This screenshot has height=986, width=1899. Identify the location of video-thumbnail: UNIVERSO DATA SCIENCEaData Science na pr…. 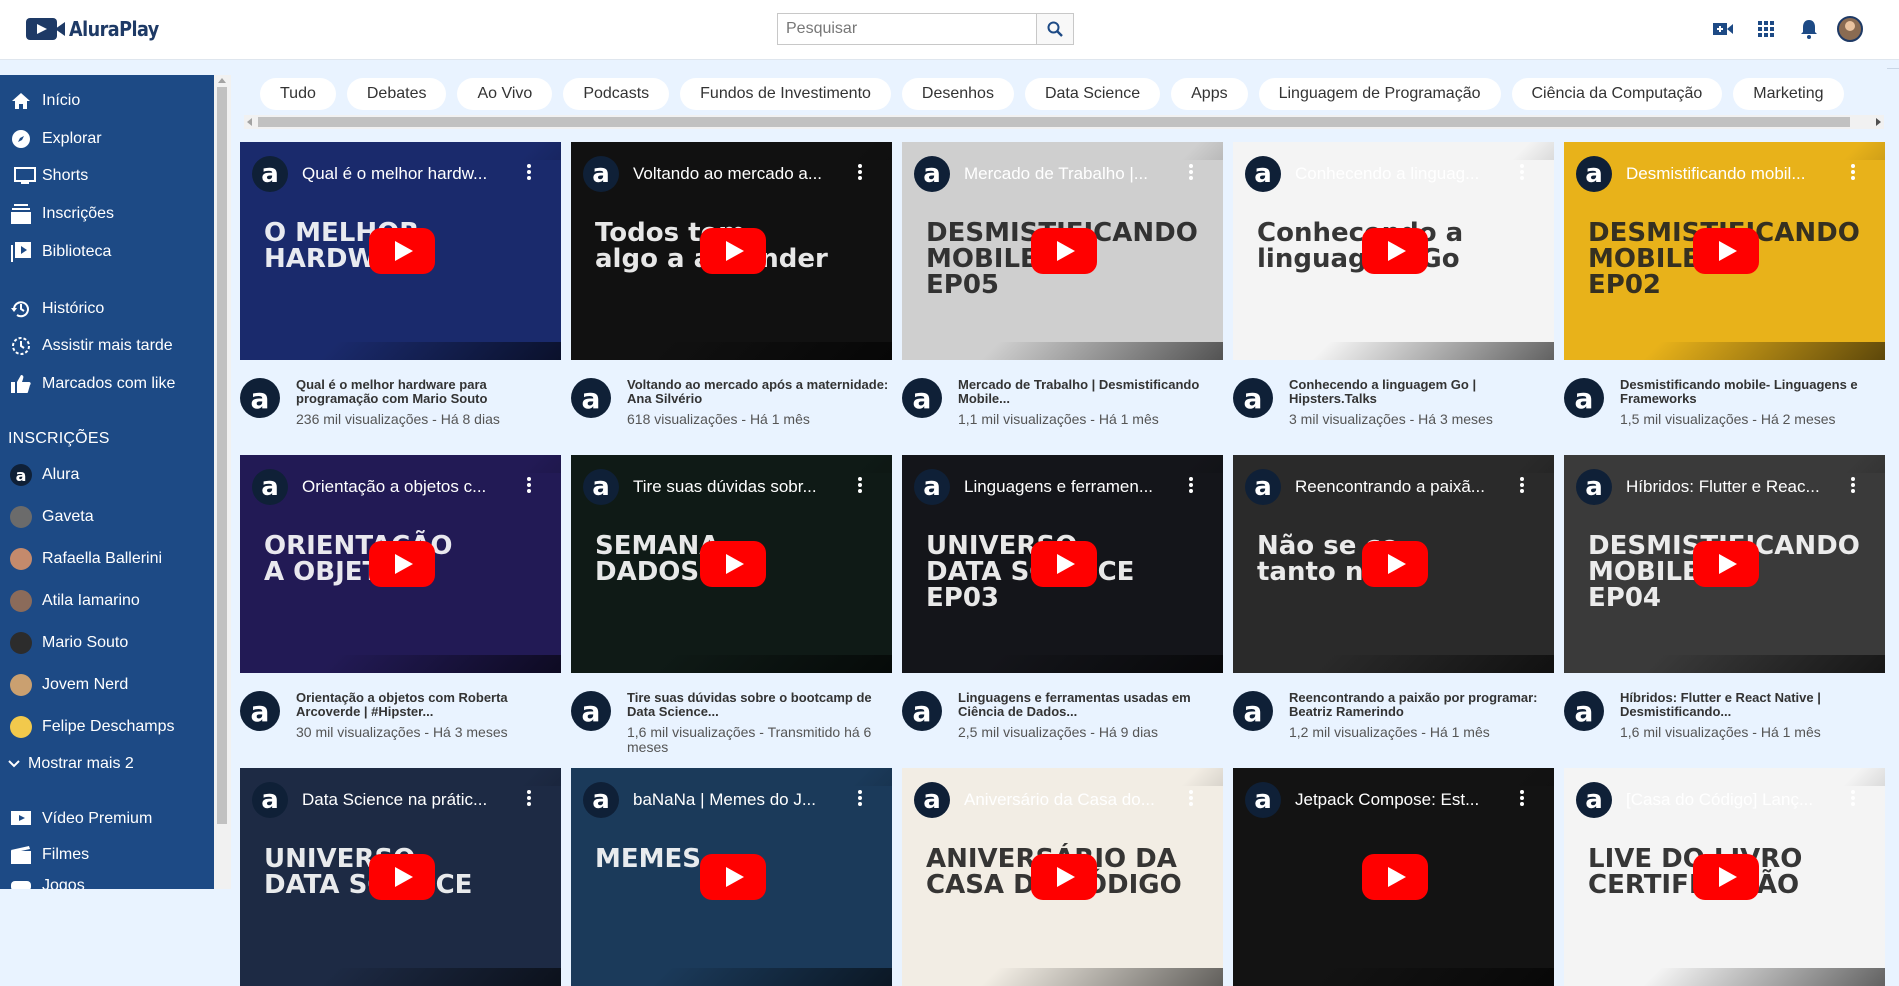
(400, 877).